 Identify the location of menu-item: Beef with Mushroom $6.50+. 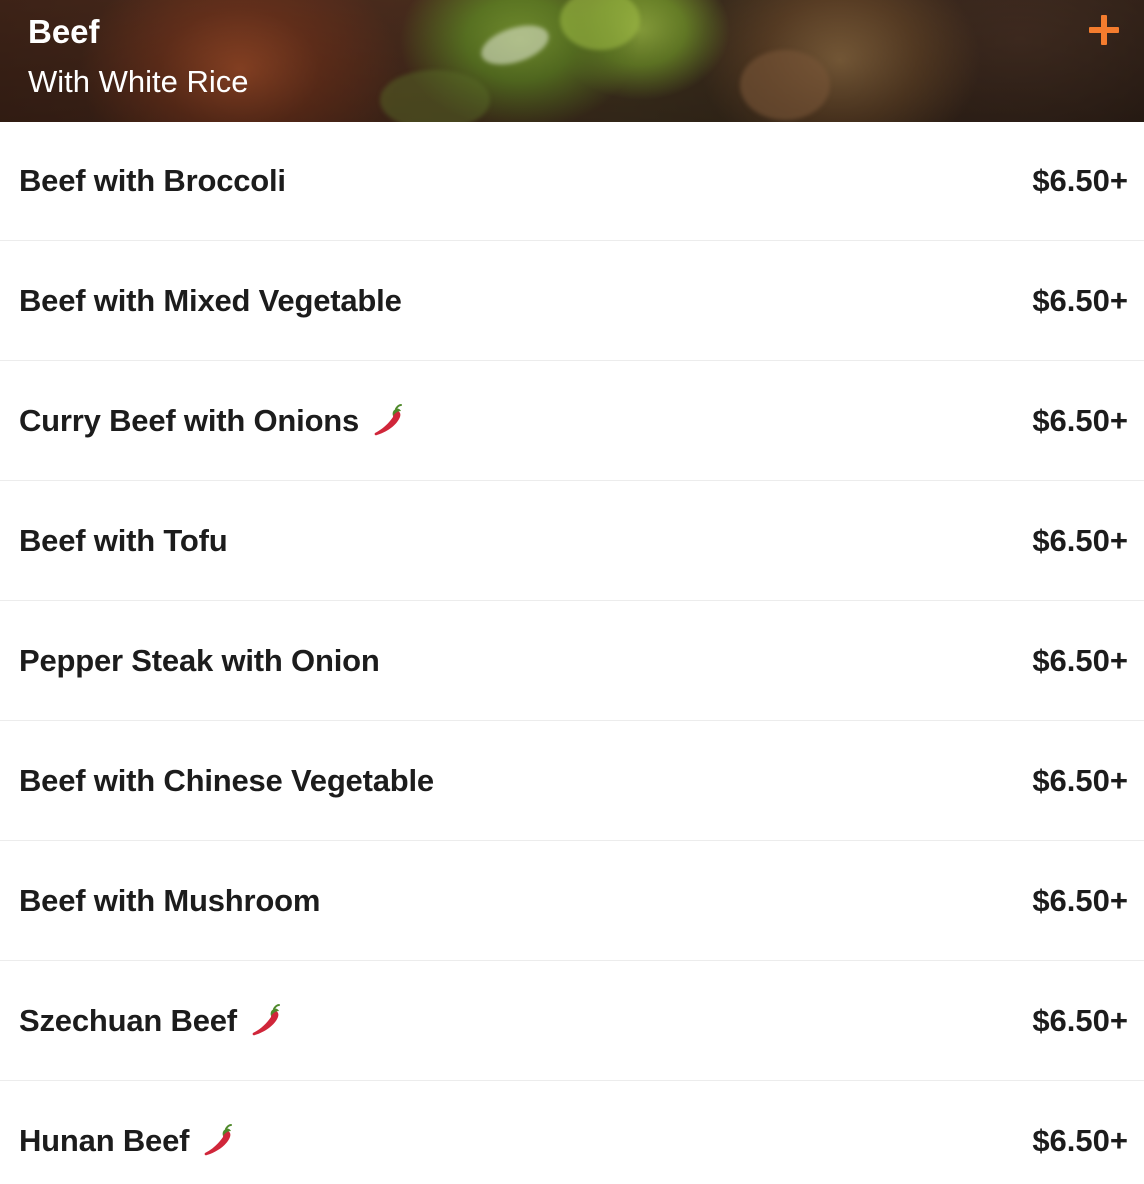
(572, 901).